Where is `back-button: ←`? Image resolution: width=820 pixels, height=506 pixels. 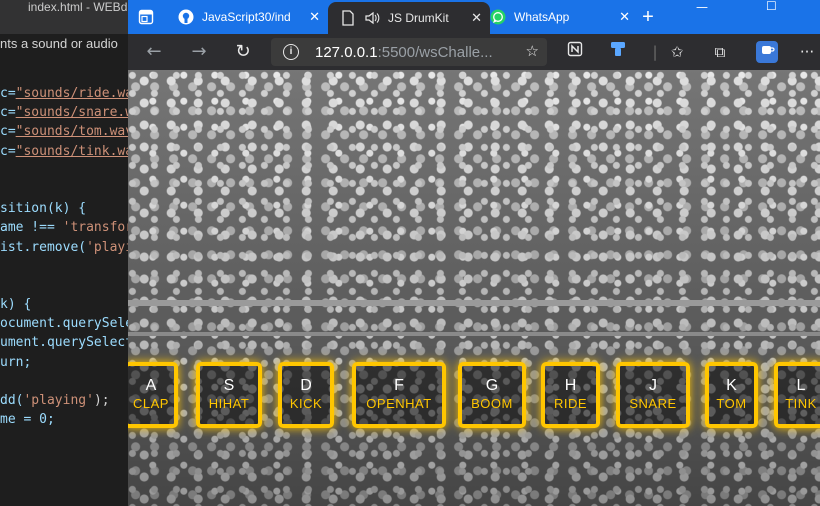 back-button: ← is located at coordinates (154, 52).